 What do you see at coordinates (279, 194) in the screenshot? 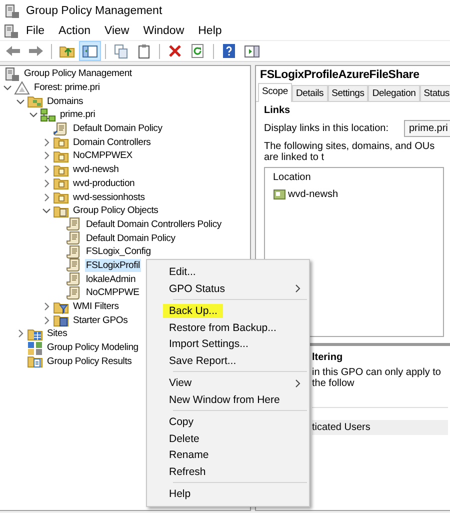
I see `ou-link-icon` at bounding box center [279, 194].